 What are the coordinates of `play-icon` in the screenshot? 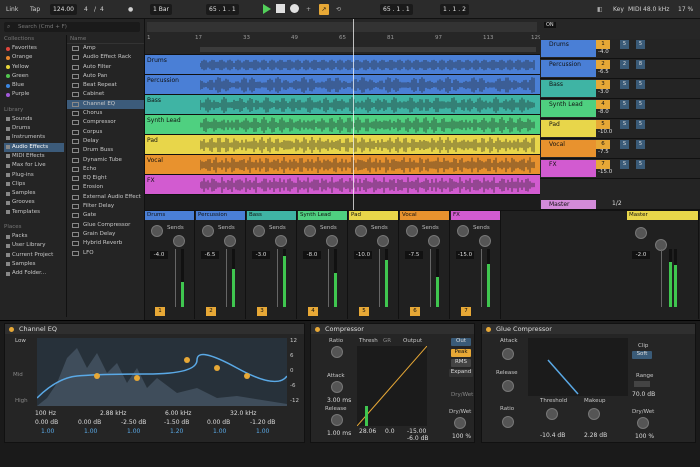 It's located at (267, 9).